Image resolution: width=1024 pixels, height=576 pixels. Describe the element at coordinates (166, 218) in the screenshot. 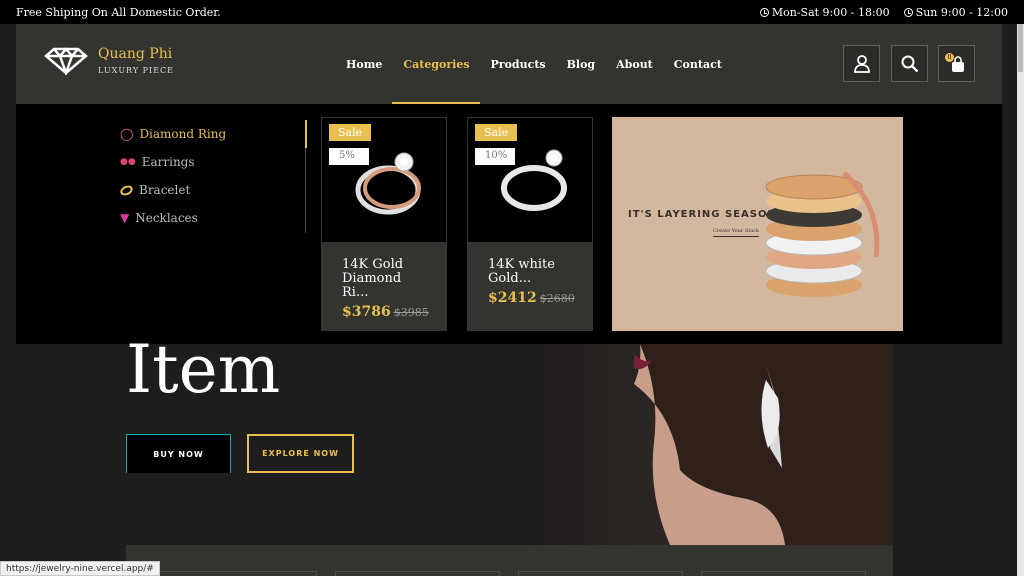

I see `category-label: Necklaces` at that location.